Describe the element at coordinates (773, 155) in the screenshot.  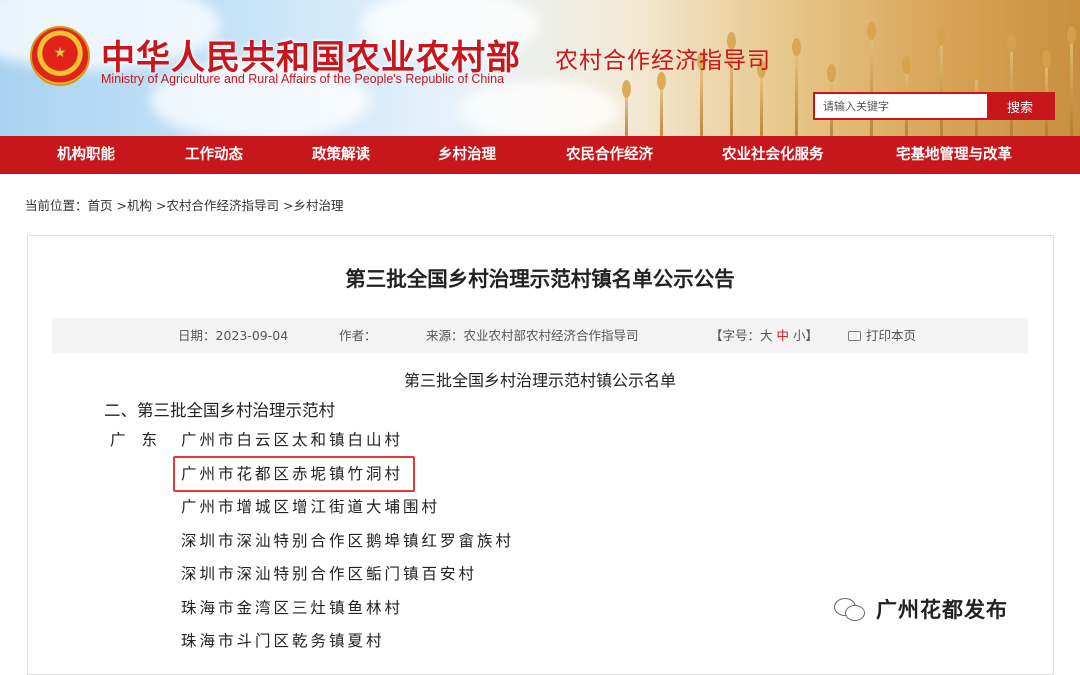
I see `nav-item-socialized-service: 农业社会化服务` at that location.